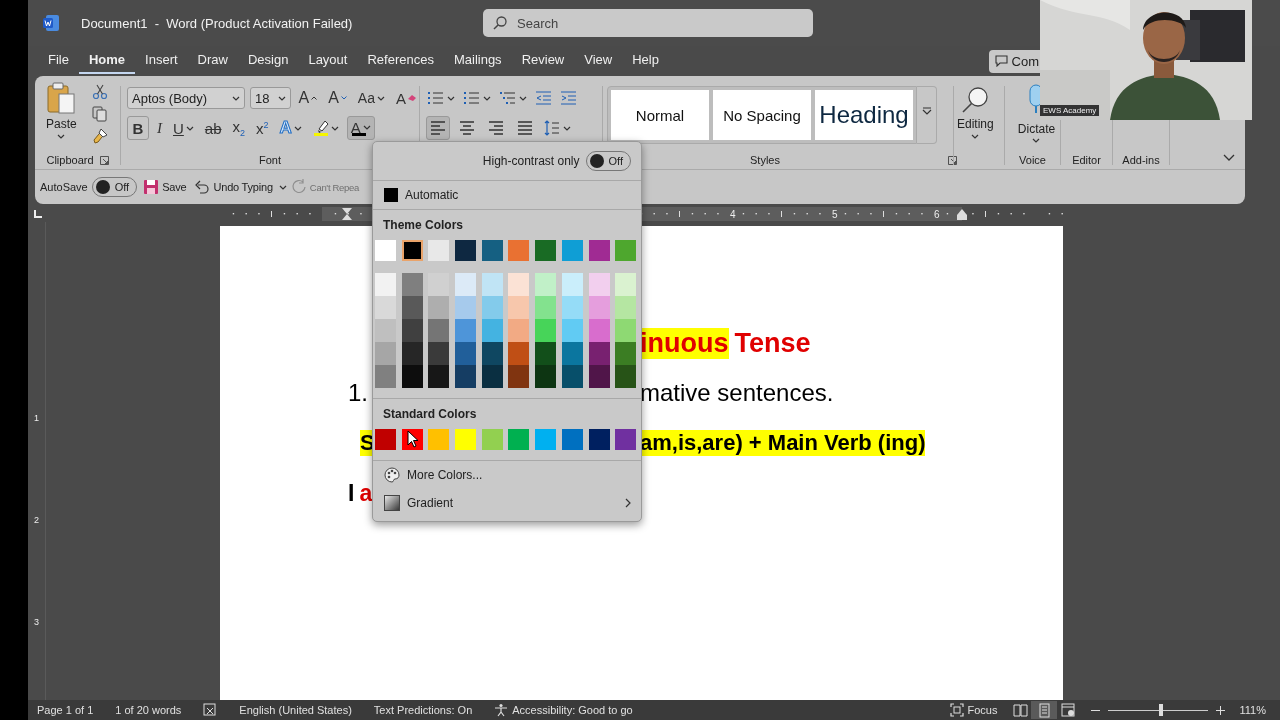 The width and height of the screenshot is (1280, 720). I want to click on clear-formatting-button: A, so click(406, 98).